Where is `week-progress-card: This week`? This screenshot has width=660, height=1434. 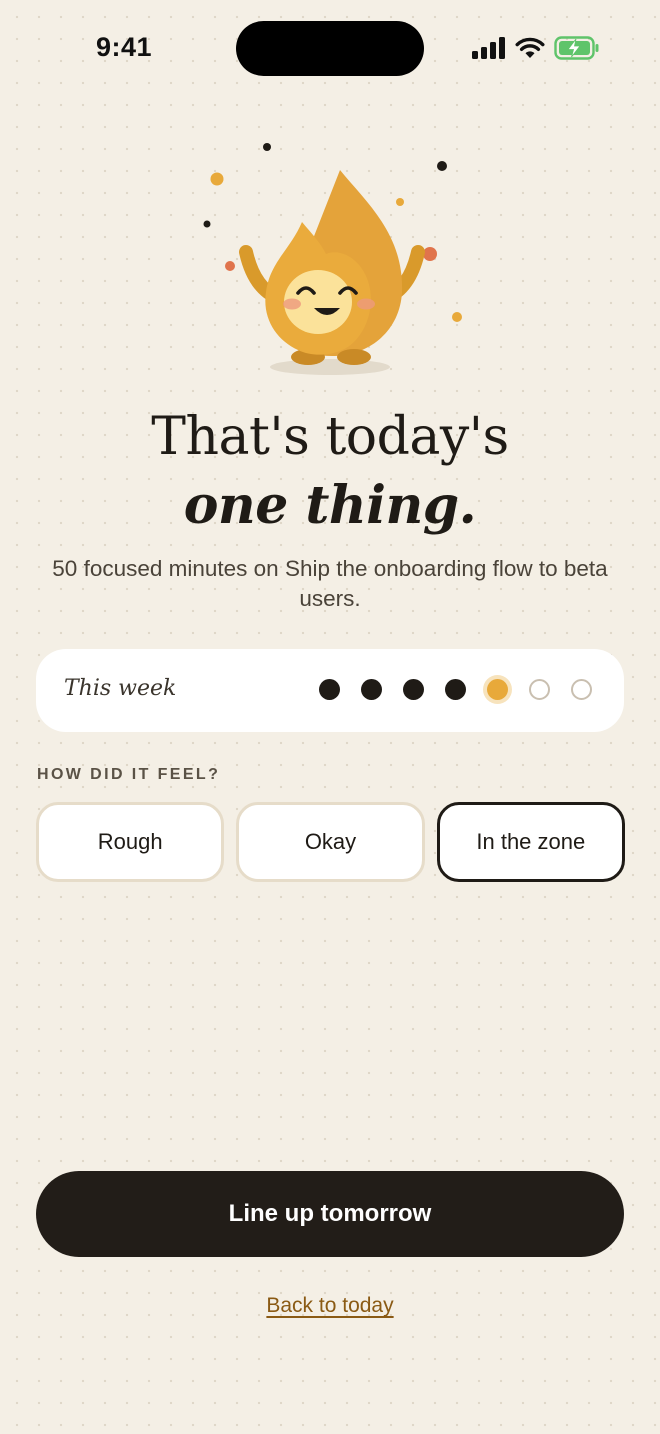
week-progress-card: This week is located at coordinates (330, 690).